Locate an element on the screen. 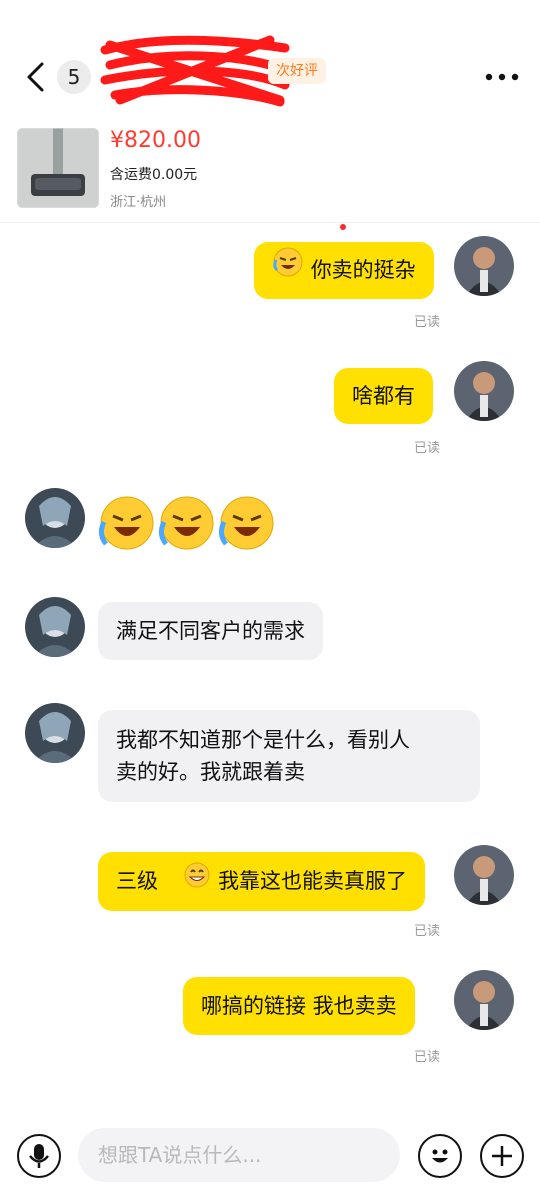 This screenshot has width=540, height=1200. message-bubble-me: 三级 我靠这也能卖真服了 is located at coordinates (262, 881).